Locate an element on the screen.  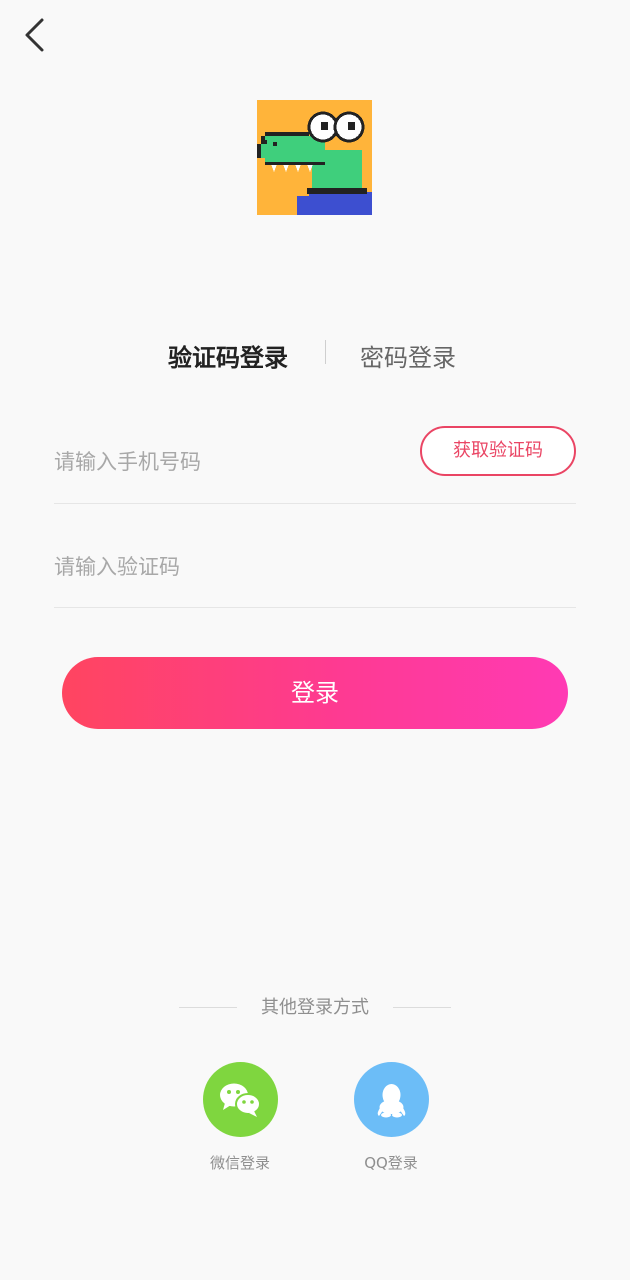
wechat-circle is located at coordinates (240, 1099).